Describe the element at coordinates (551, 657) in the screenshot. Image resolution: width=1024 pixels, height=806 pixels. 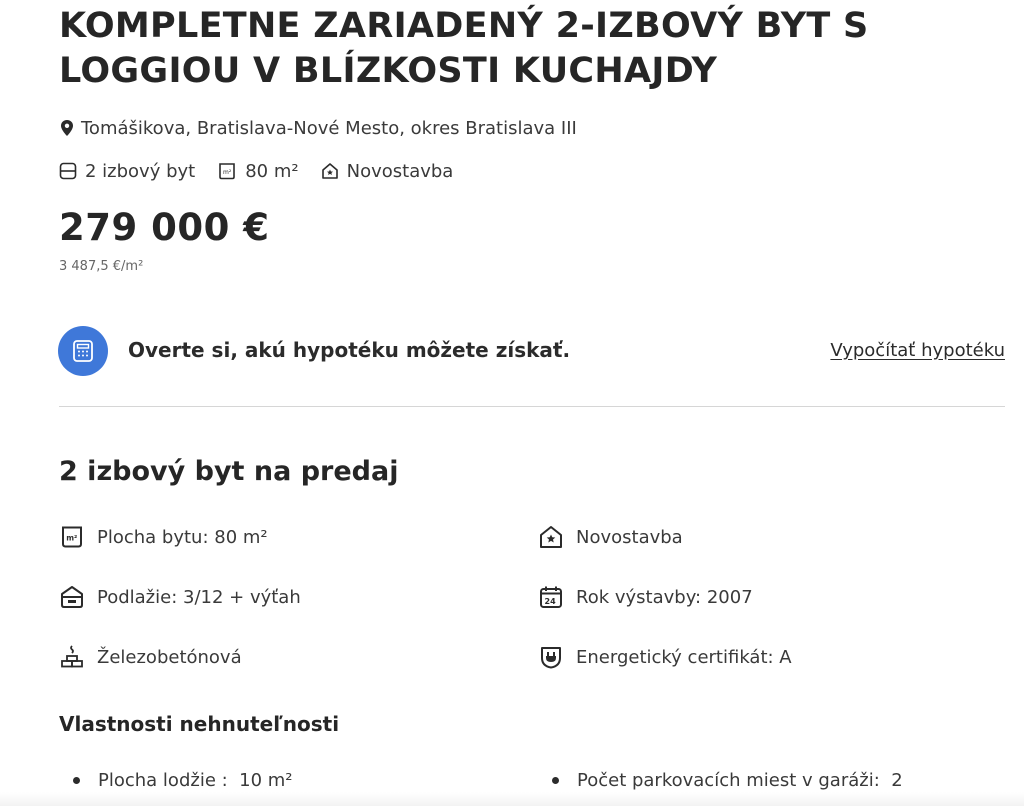
I see `energy-plug-icon` at that location.